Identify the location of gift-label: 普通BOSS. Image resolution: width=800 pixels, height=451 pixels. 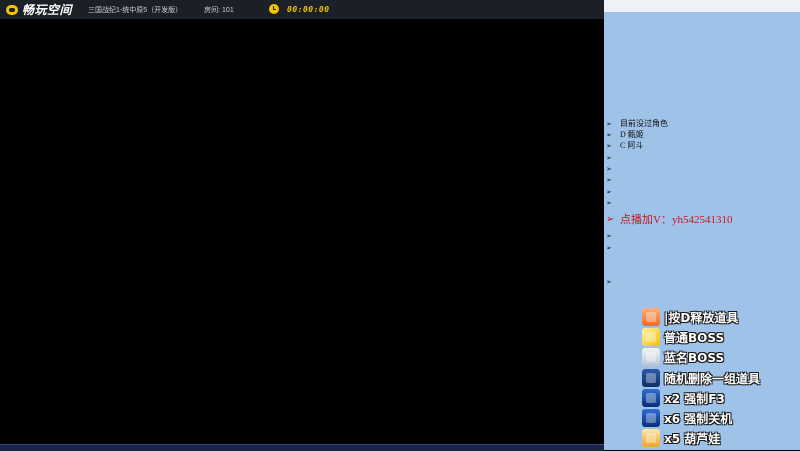
(694, 337).